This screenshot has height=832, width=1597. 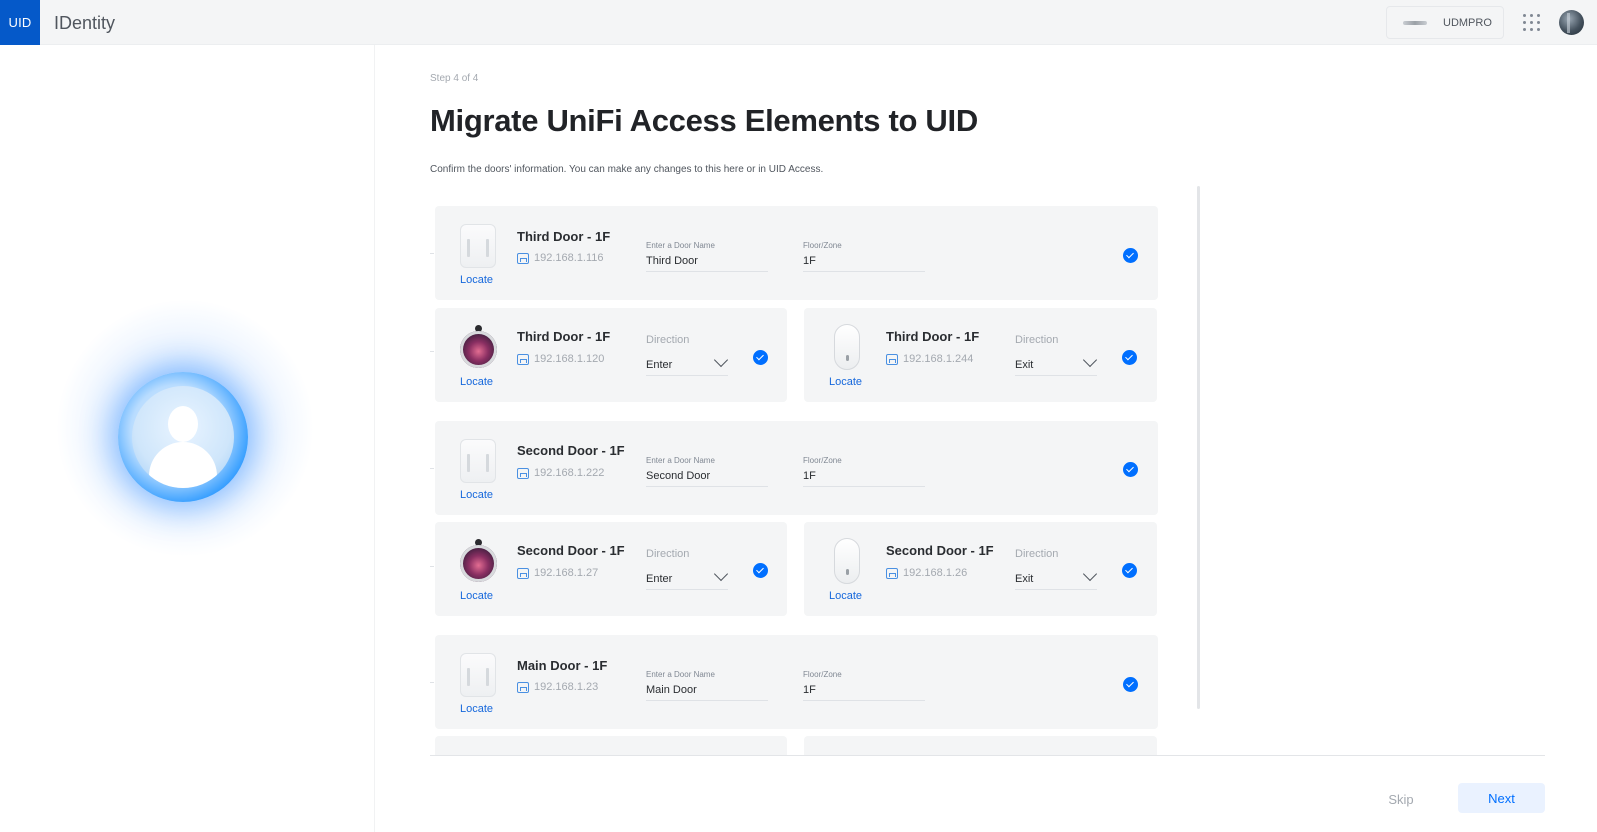 I want to click on device-name: Main Door - 1F, so click(x=562, y=665).